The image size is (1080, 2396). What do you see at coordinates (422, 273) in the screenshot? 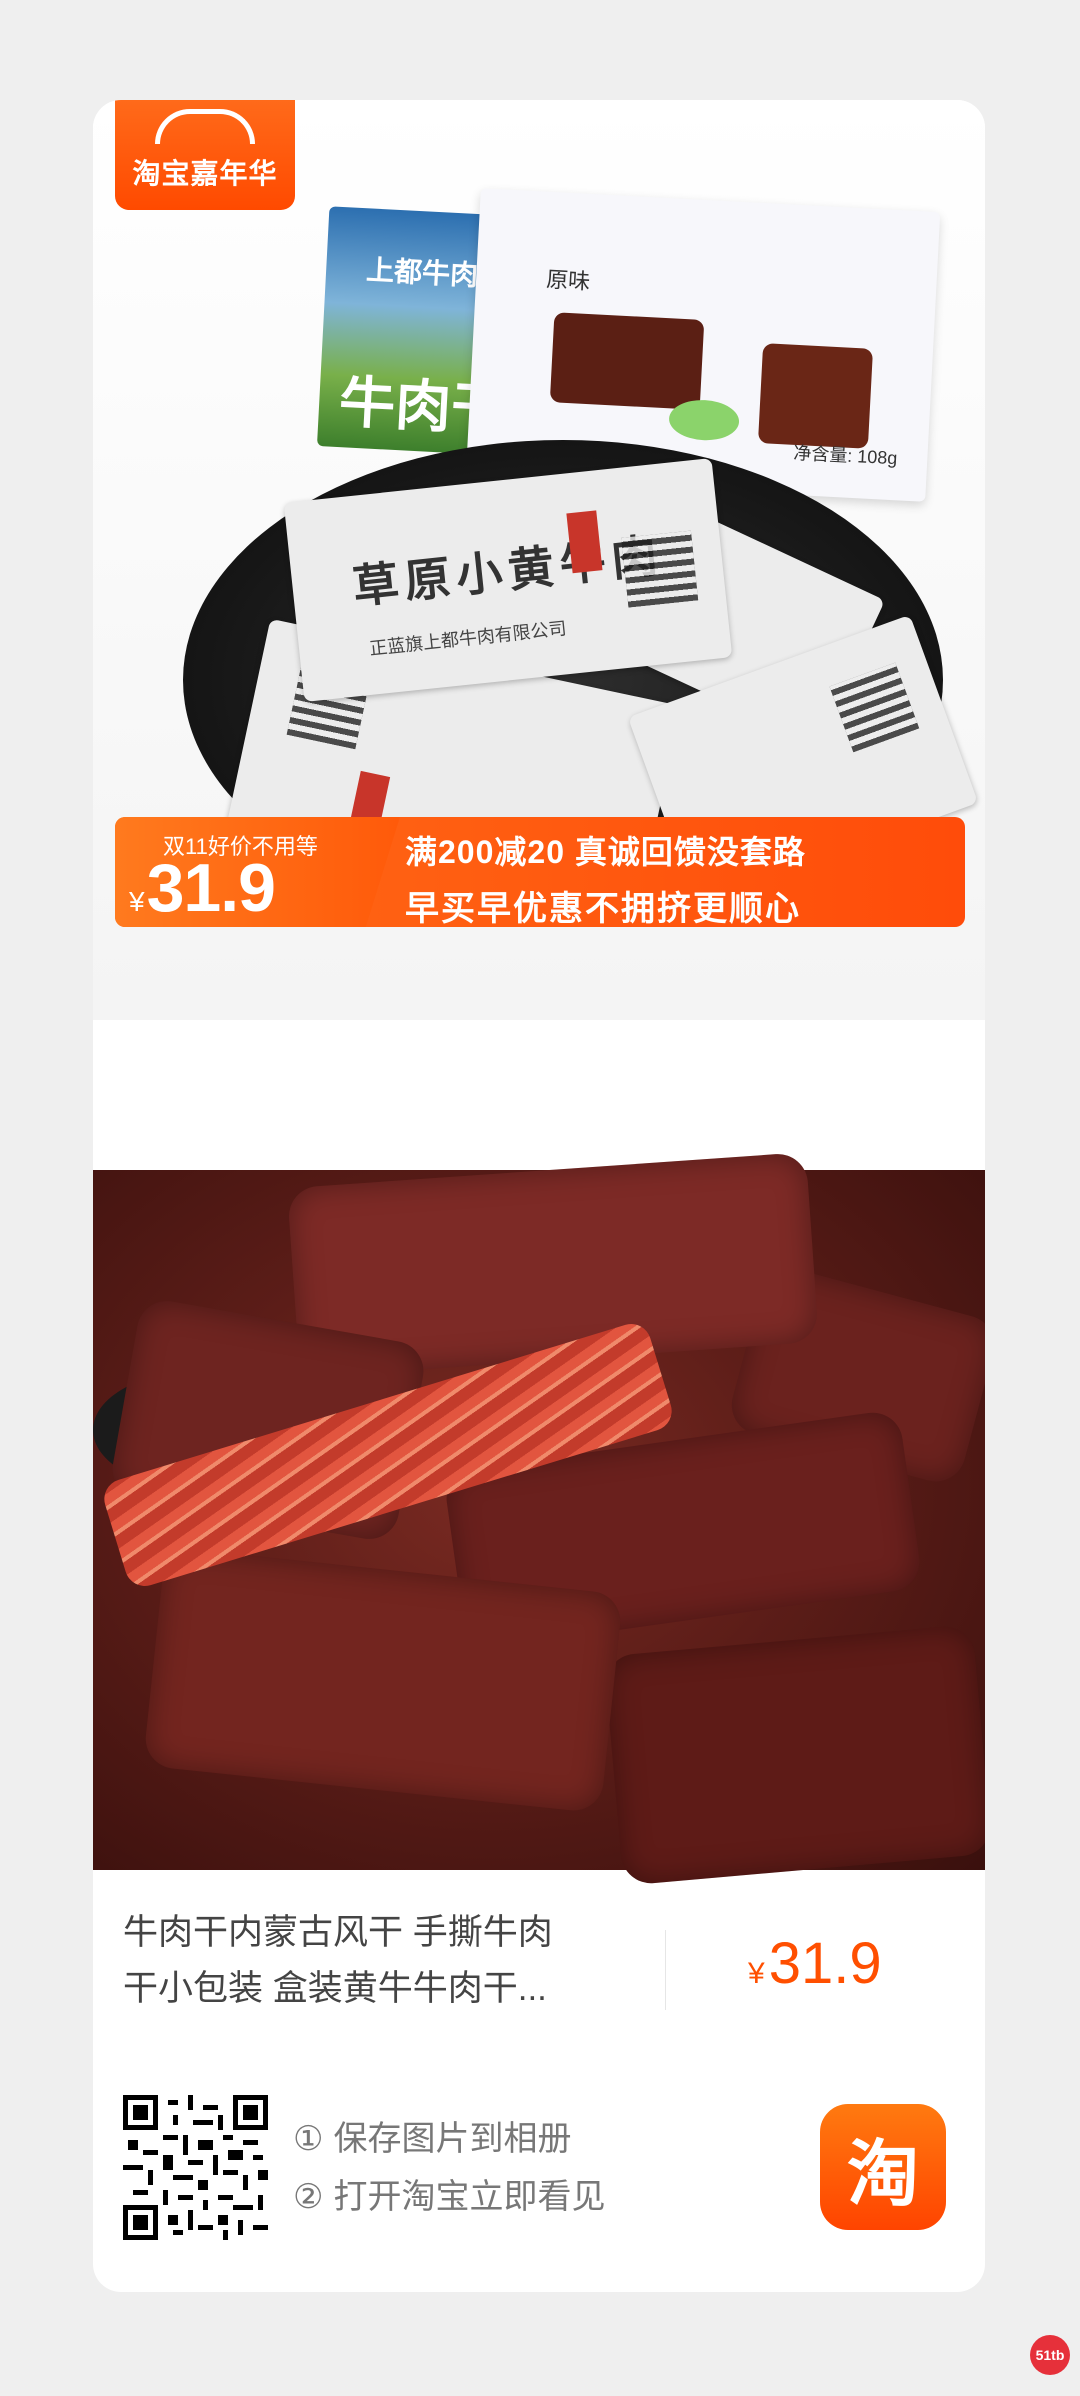
I see `box-brand-text: 上都牛肉` at bounding box center [422, 273].